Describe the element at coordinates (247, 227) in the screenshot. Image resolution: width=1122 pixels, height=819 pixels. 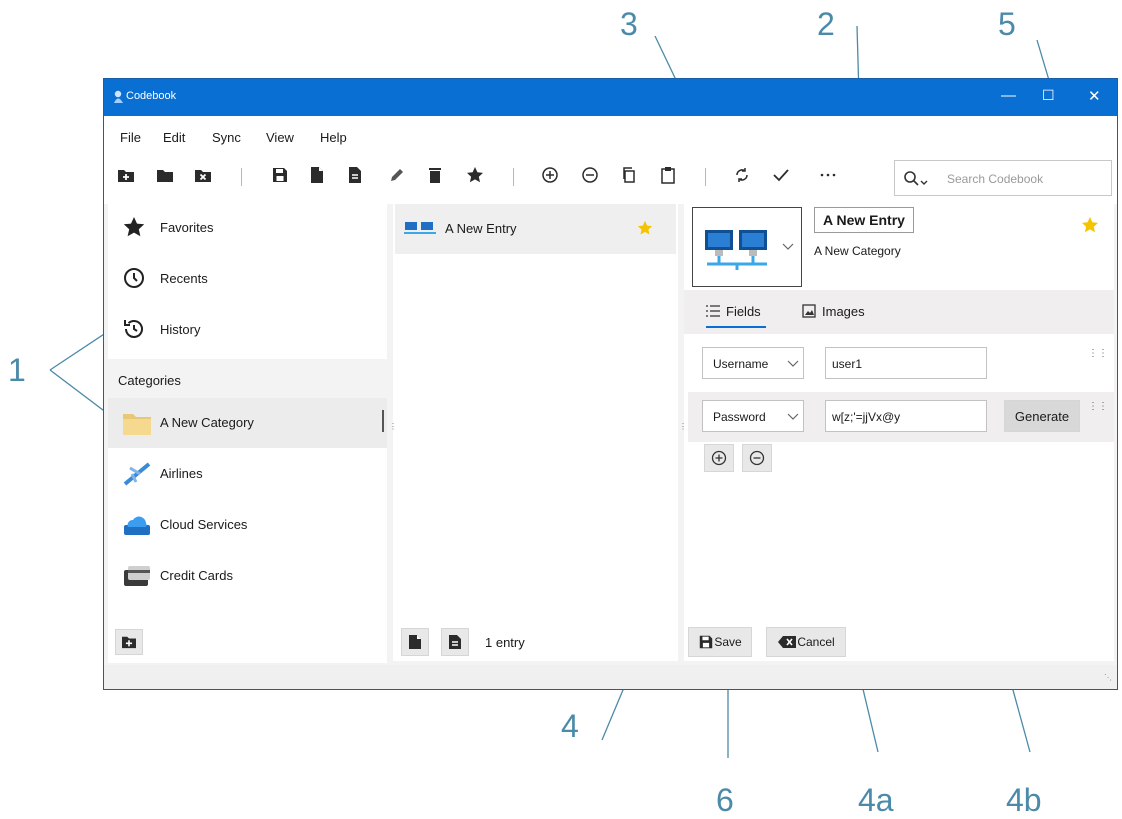
I see `nav-item-favorites: Favorites` at that location.